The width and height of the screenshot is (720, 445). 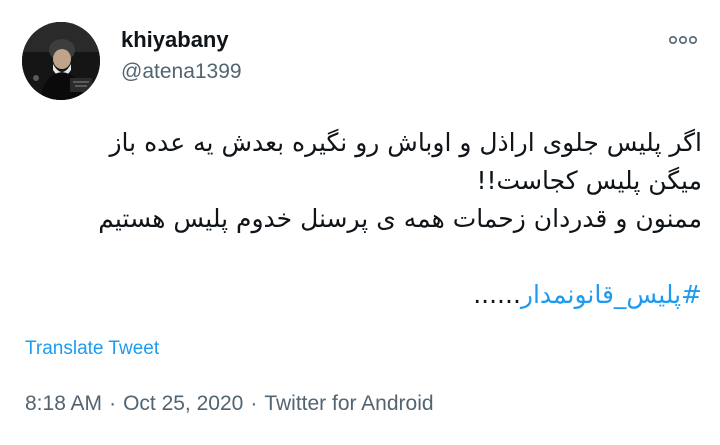 I want to click on more-options-button, so click(x=683, y=40).